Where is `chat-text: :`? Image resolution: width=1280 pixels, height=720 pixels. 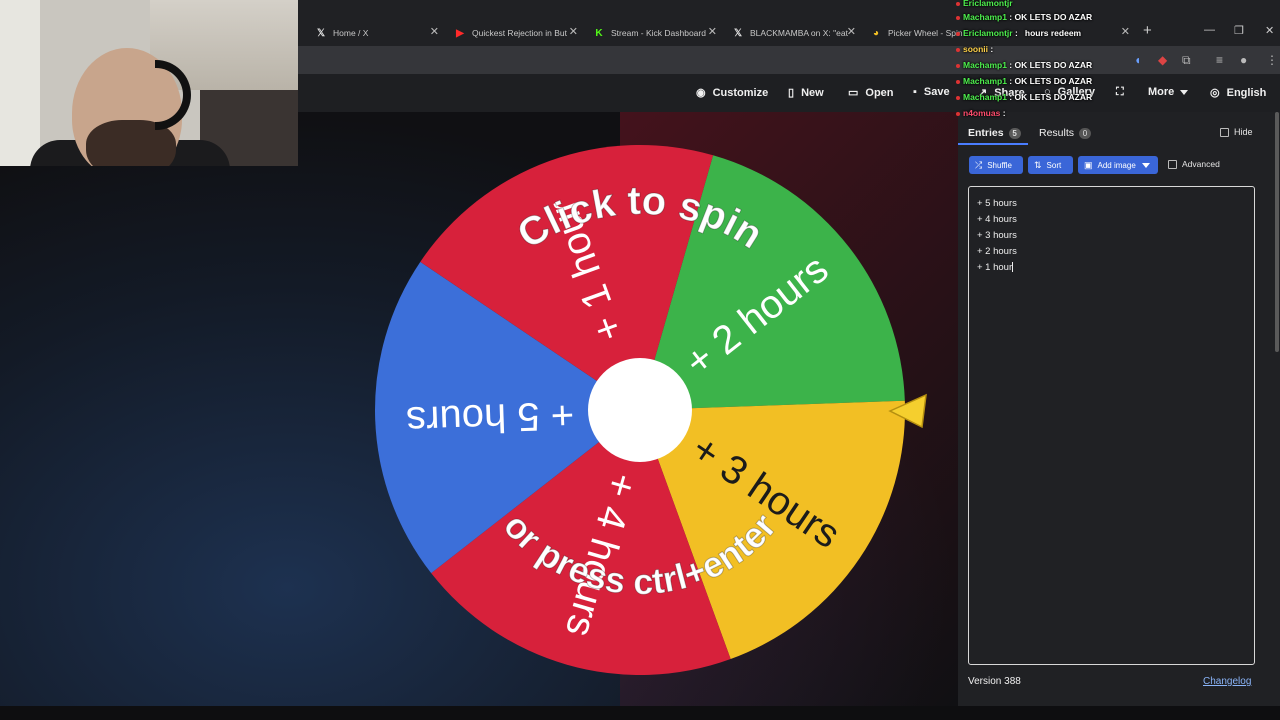
chat-text: : is located at coordinates (1003, 113).